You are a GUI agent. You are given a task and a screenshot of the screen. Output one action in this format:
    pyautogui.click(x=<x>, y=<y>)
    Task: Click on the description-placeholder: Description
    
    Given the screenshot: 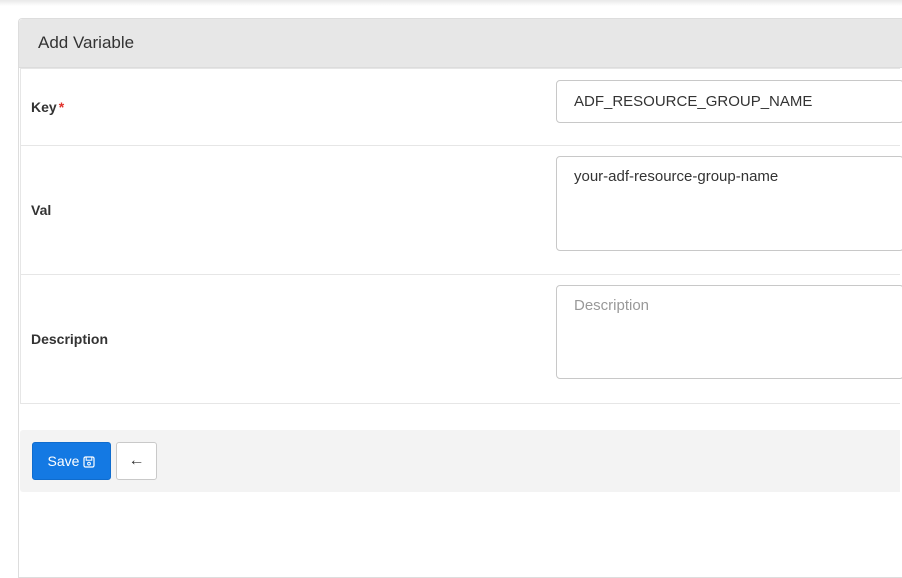 What is the action you would take?
    pyautogui.click(x=612, y=305)
    